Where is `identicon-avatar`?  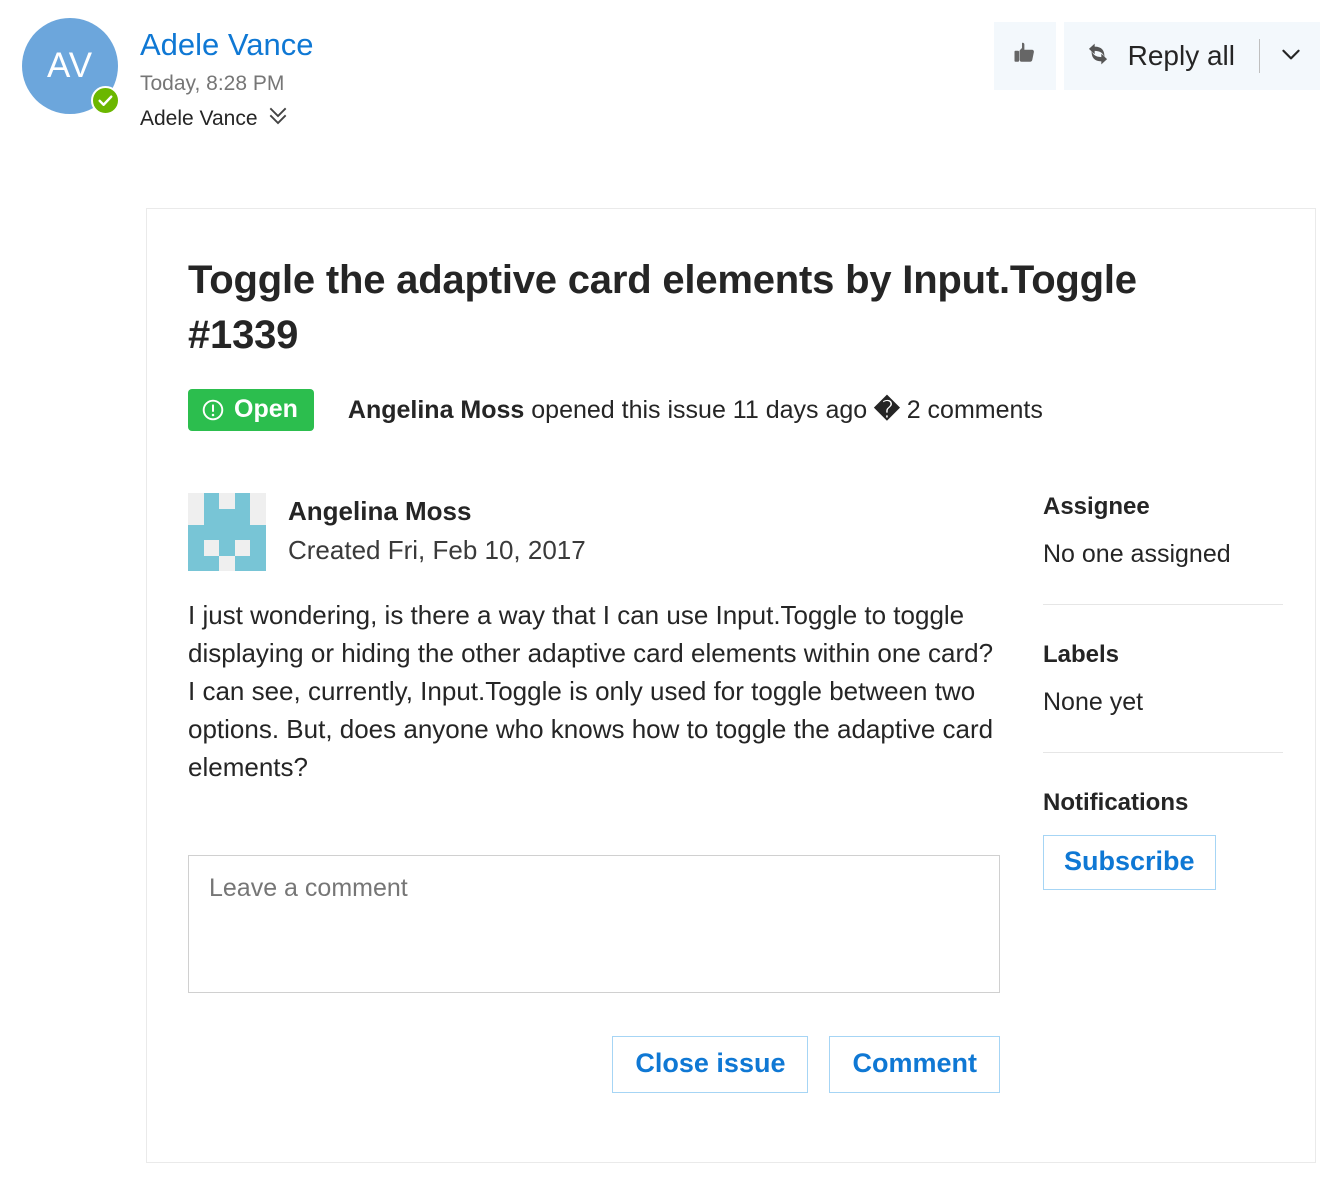 identicon-avatar is located at coordinates (227, 532).